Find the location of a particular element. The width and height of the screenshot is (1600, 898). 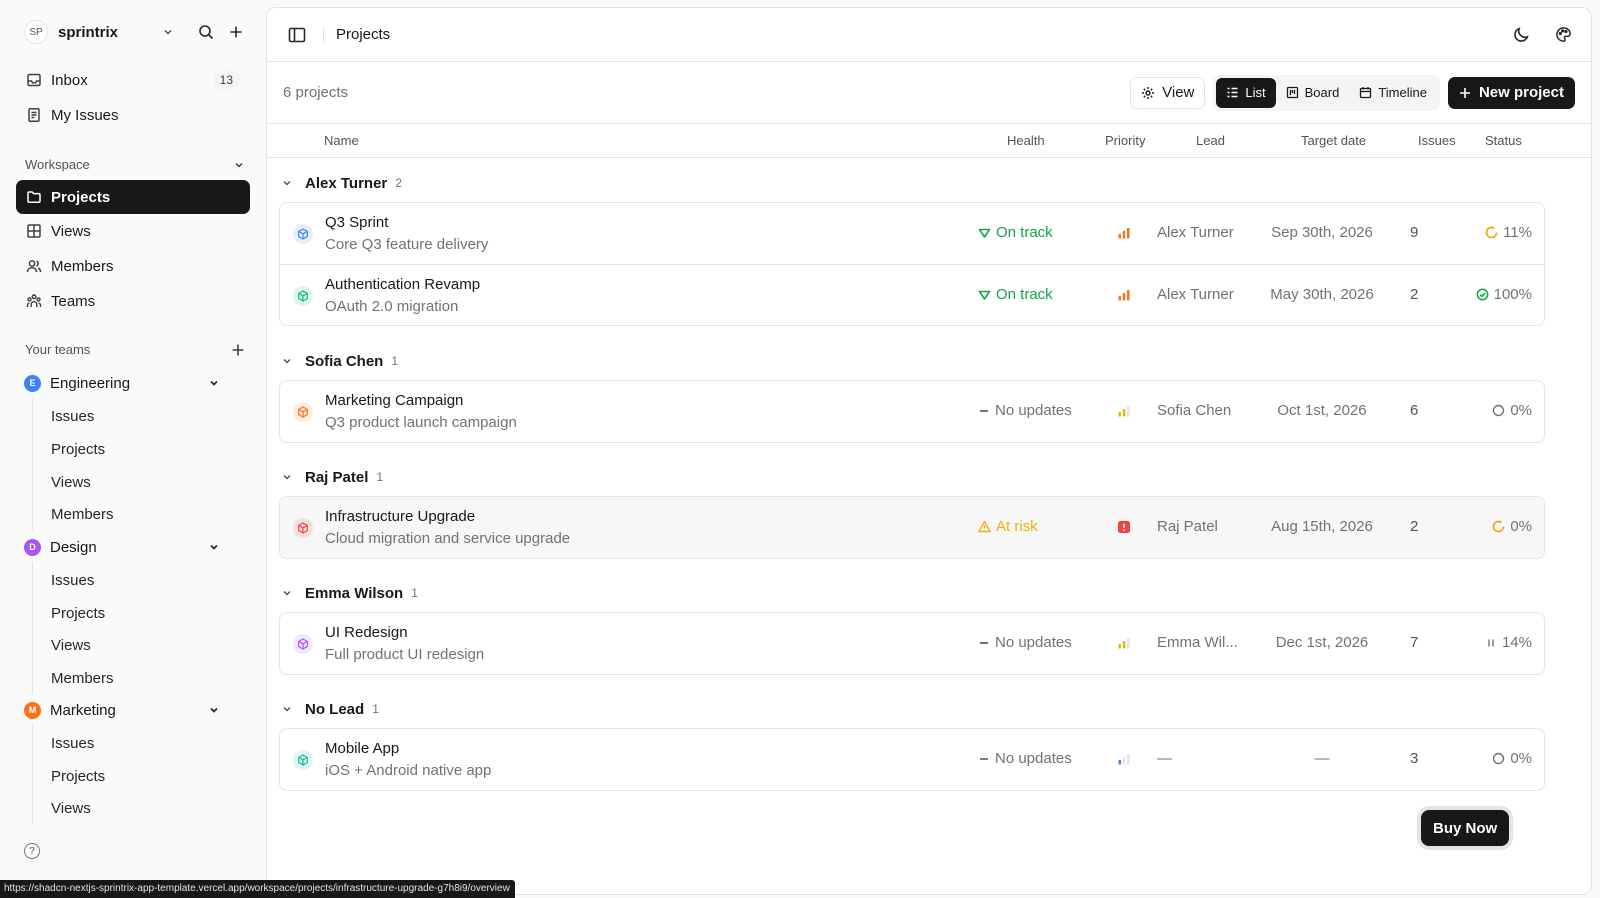

engineering-projects: Projects is located at coordinates (78, 449).